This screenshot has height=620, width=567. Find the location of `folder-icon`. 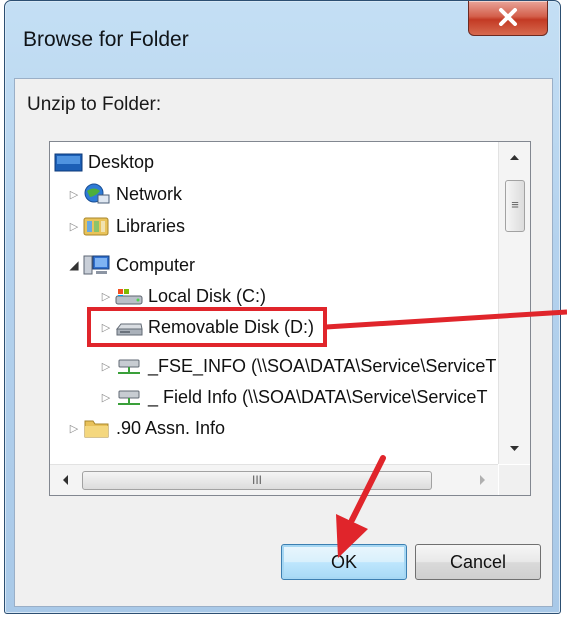

folder-icon is located at coordinates (97, 428).